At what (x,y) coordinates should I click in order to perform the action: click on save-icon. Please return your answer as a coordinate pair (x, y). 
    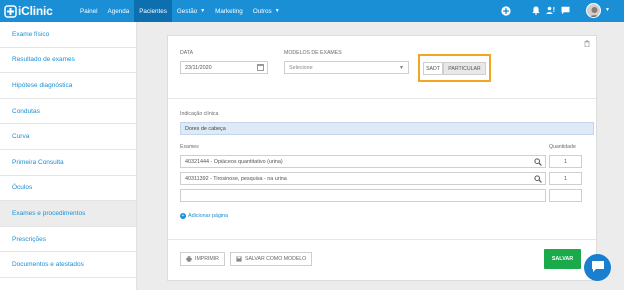
    Looking at the image, I should click on (239, 259).